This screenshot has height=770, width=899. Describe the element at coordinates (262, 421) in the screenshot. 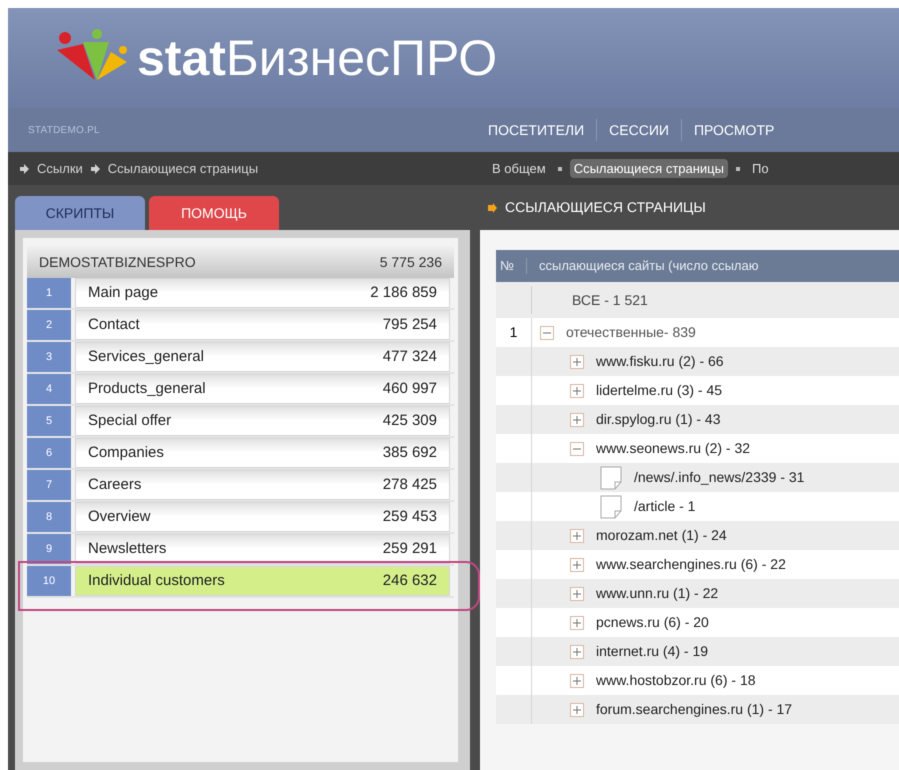

I see `script-row: Special offer 425 309` at that location.